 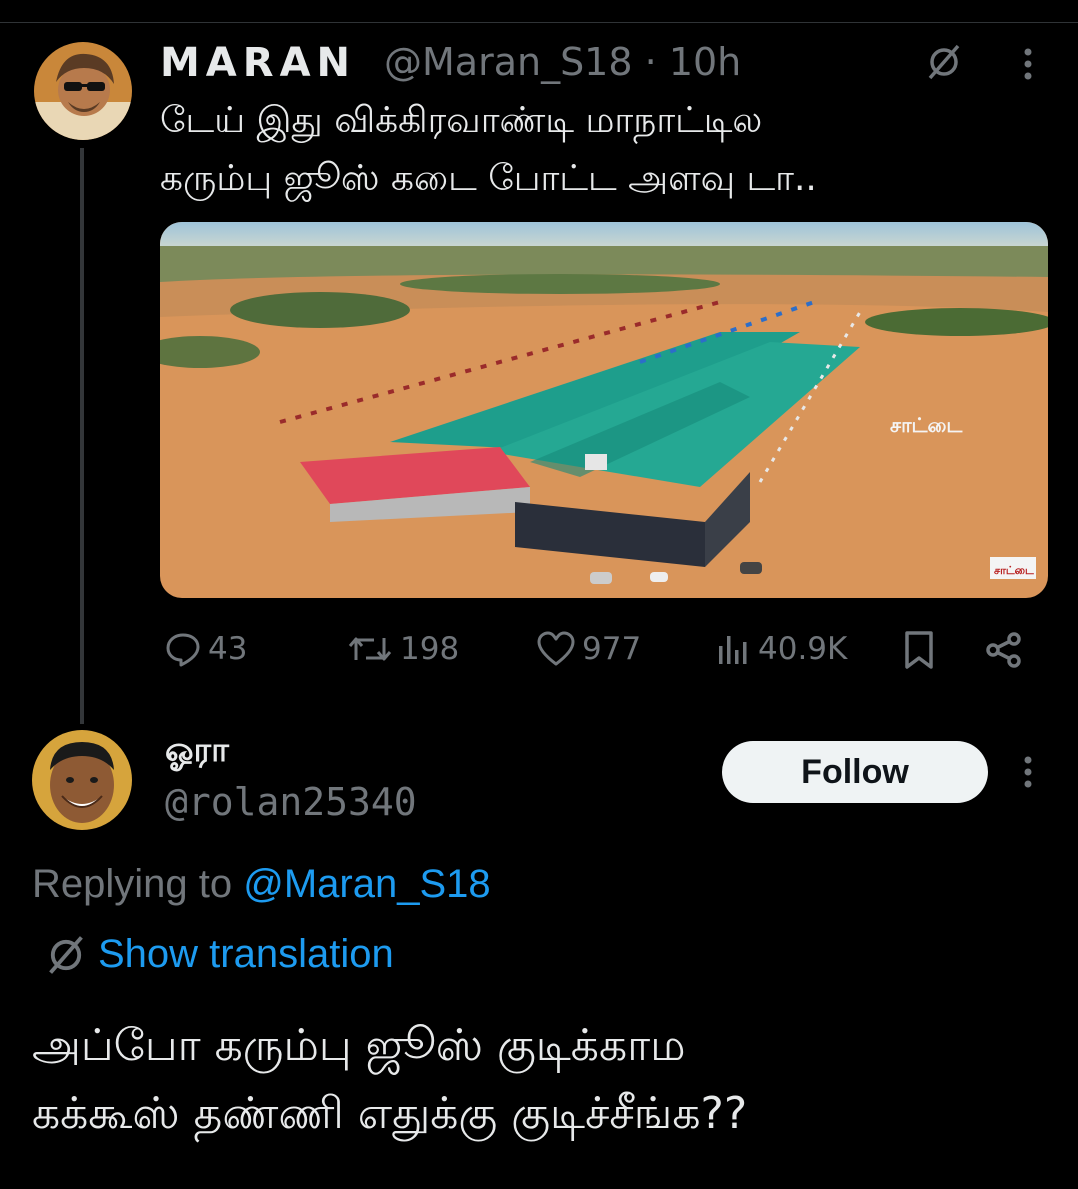 I want to click on tweet-text-line: டேய் இது விக்கிரவாண்டி மாநாட்டில, so click(x=461, y=120).